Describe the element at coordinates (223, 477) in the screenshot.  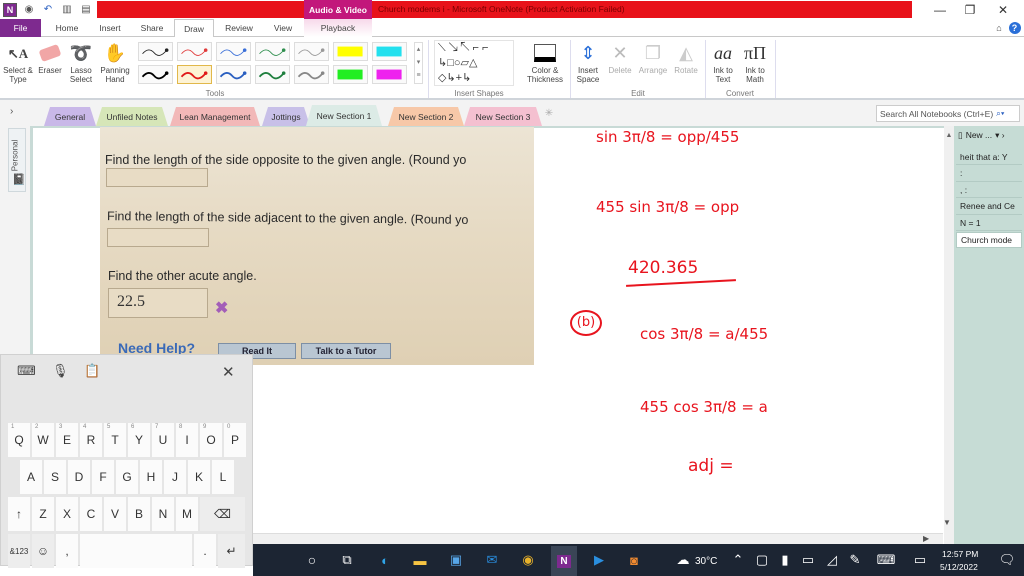
I see `key: L` at that location.